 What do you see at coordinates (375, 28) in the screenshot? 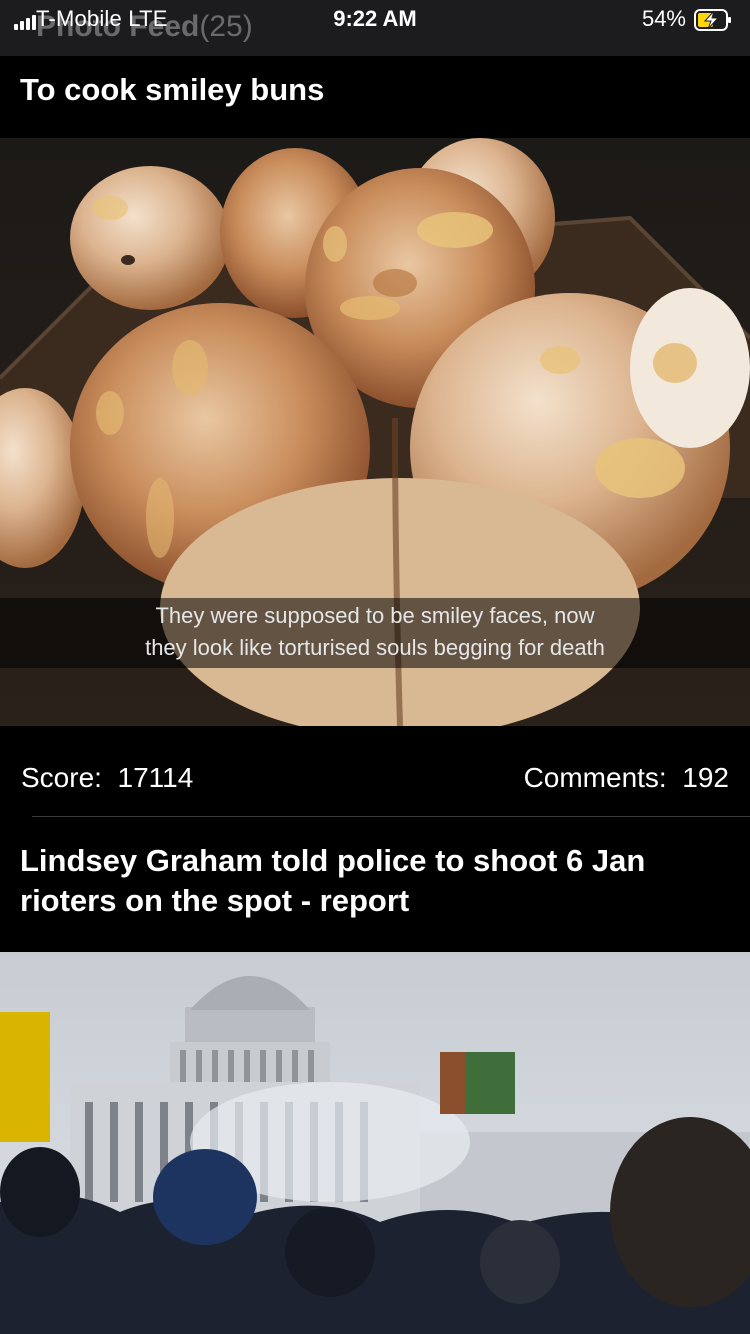
I see `status-bar: Photo Feed(25) T-Mobile LTE 9:22 AM 54%` at bounding box center [375, 28].